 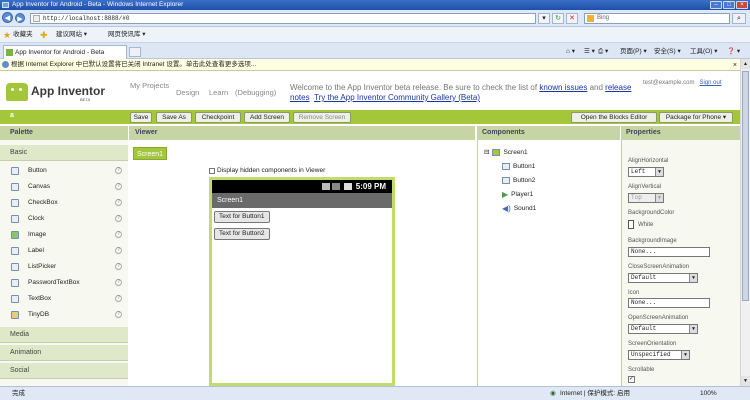 What do you see at coordinates (187, 92) in the screenshot?
I see `nav-design: Design` at bounding box center [187, 92].